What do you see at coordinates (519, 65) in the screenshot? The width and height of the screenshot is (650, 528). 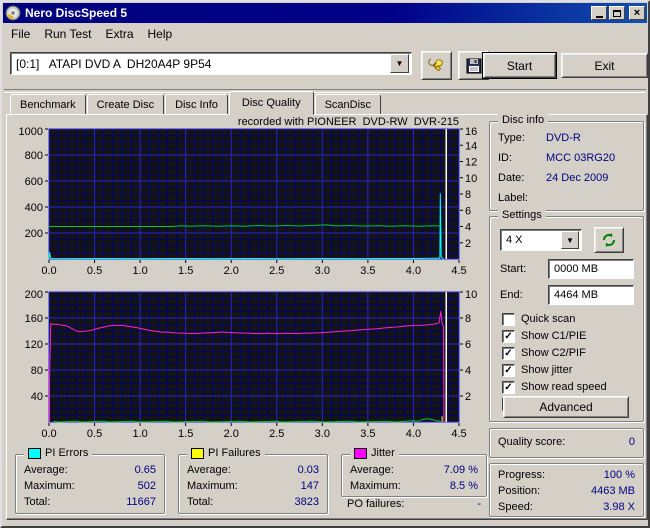 I see `start-button: Start` at bounding box center [519, 65].